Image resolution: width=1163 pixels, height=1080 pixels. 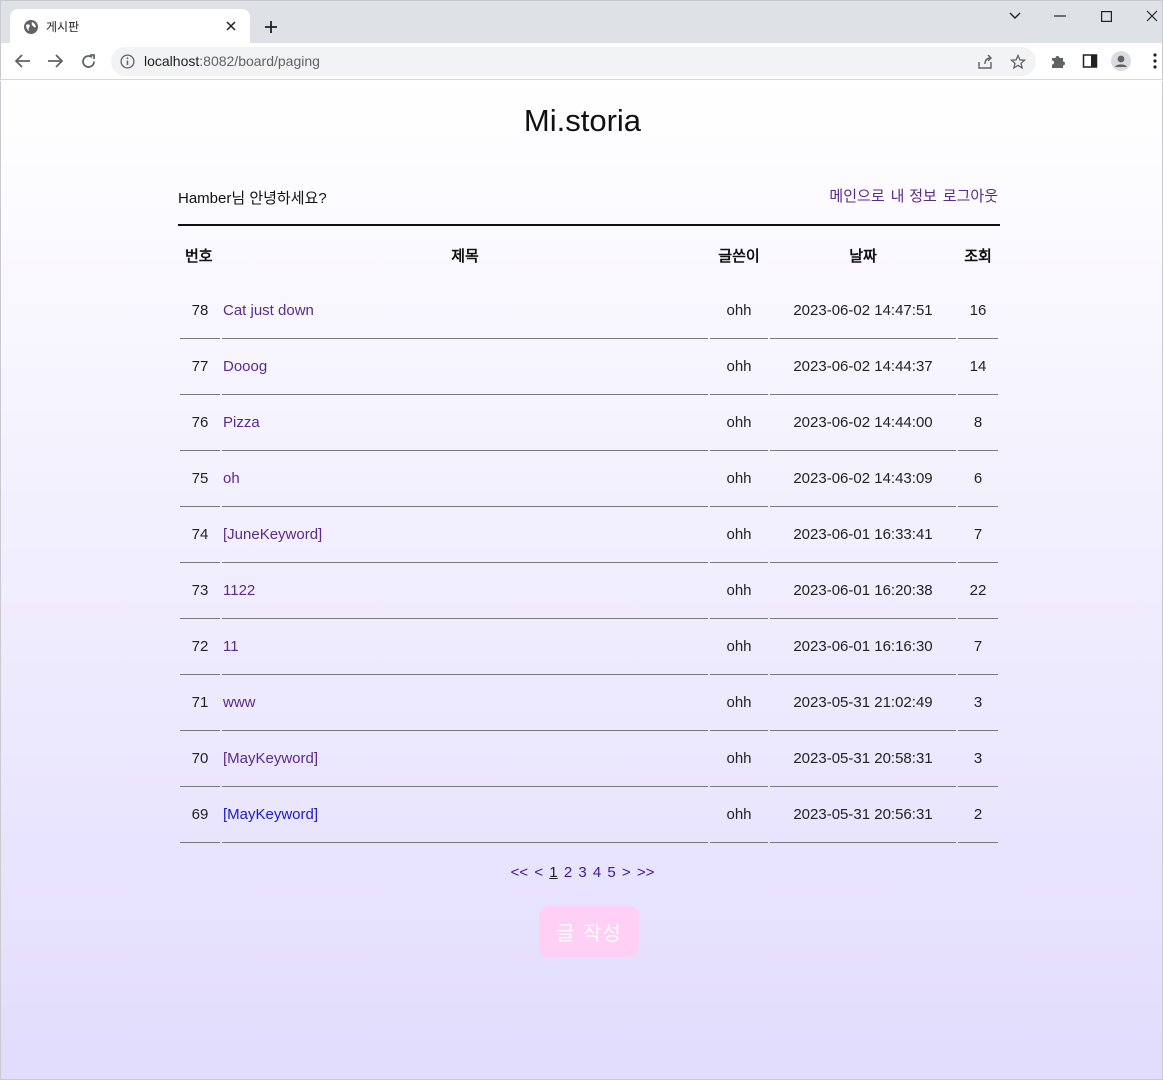 What do you see at coordinates (863, 815) in the screenshot?
I see `post-date: 2023-05-31 20:56:31` at bounding box center [863, 815].